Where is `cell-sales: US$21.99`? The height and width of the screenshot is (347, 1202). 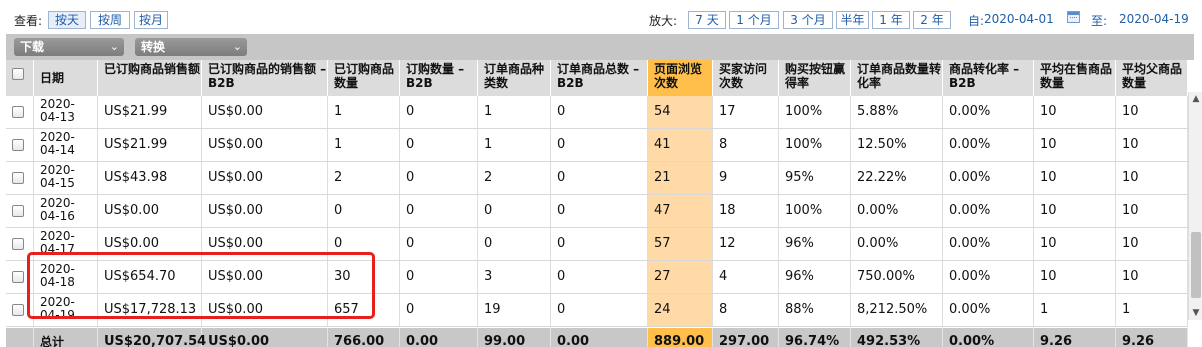 cell-sales: US$21.99 is located at coordinates (150, 112).